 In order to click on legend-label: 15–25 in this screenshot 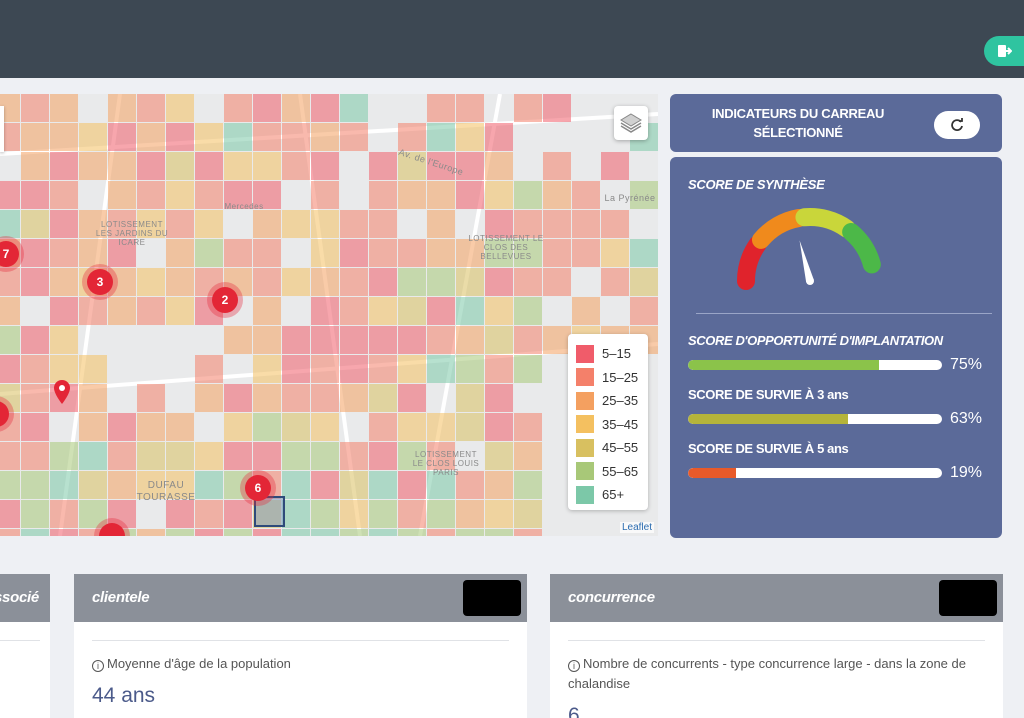, I will do `click(620, 377)`.